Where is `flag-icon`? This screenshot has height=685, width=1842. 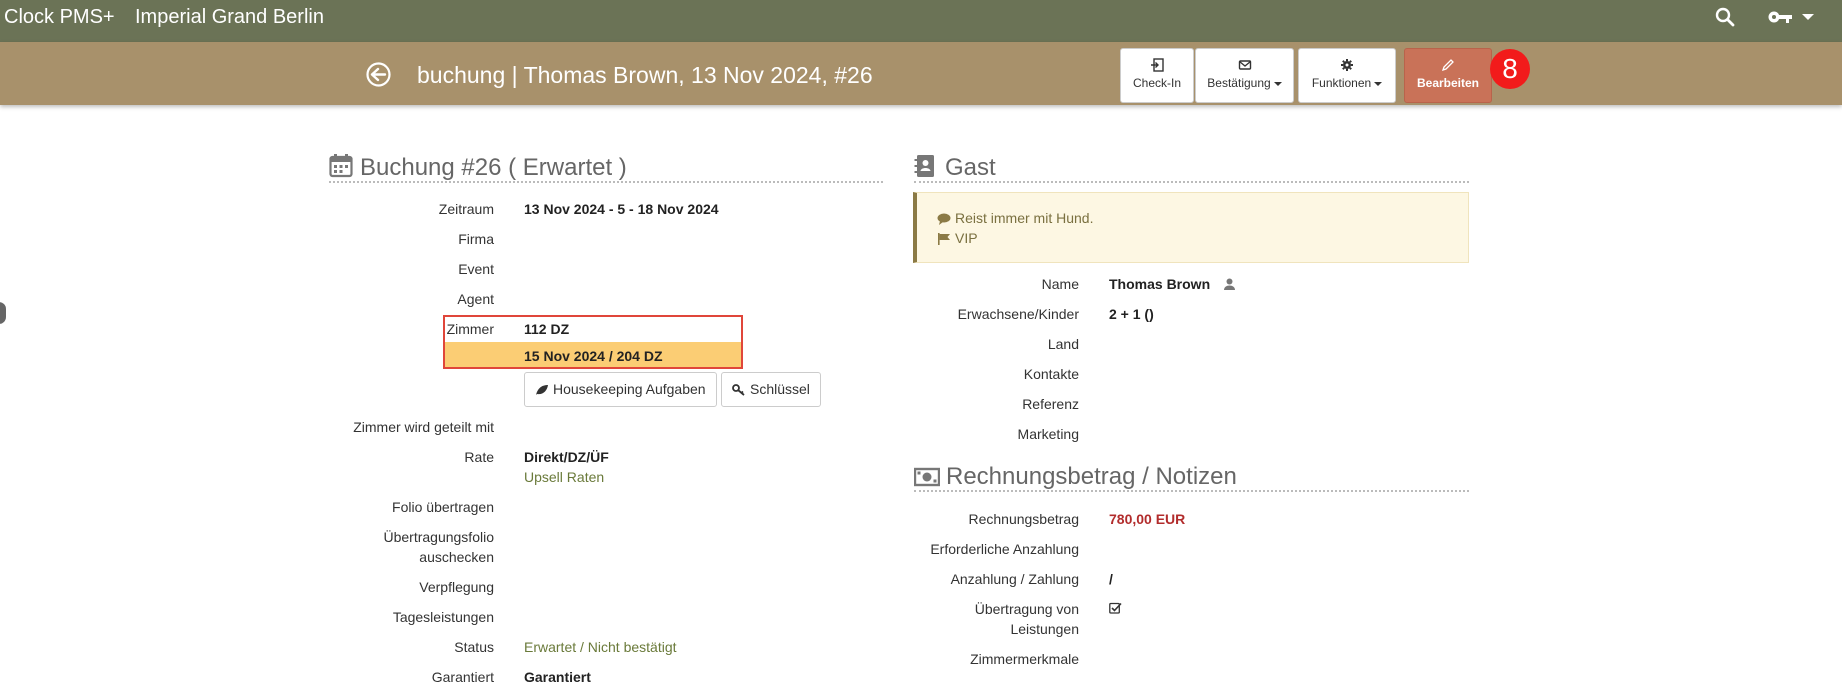
flag-icon is located at coordinates (944, 239).